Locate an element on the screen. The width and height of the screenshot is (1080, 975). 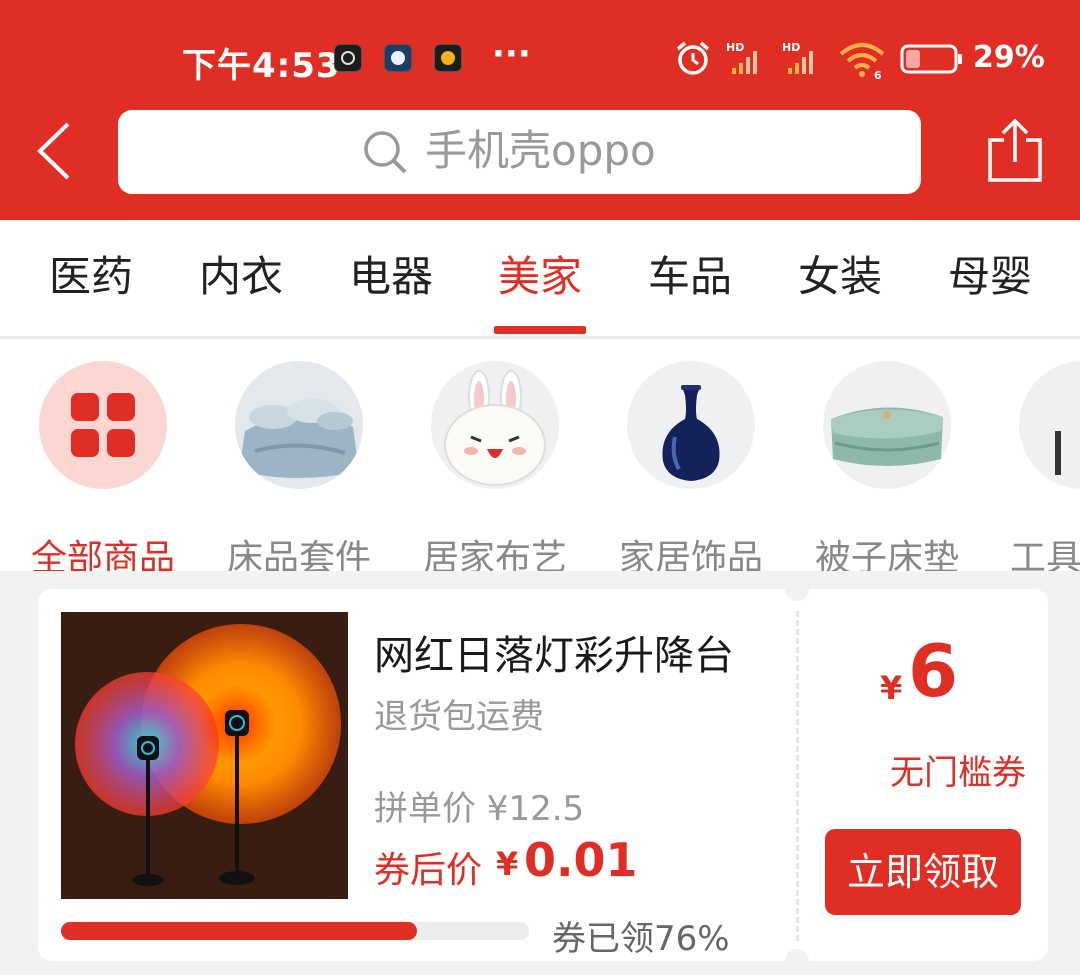
product-title: 网红日落灯彩升降台 is located at coordinates (554, 652).